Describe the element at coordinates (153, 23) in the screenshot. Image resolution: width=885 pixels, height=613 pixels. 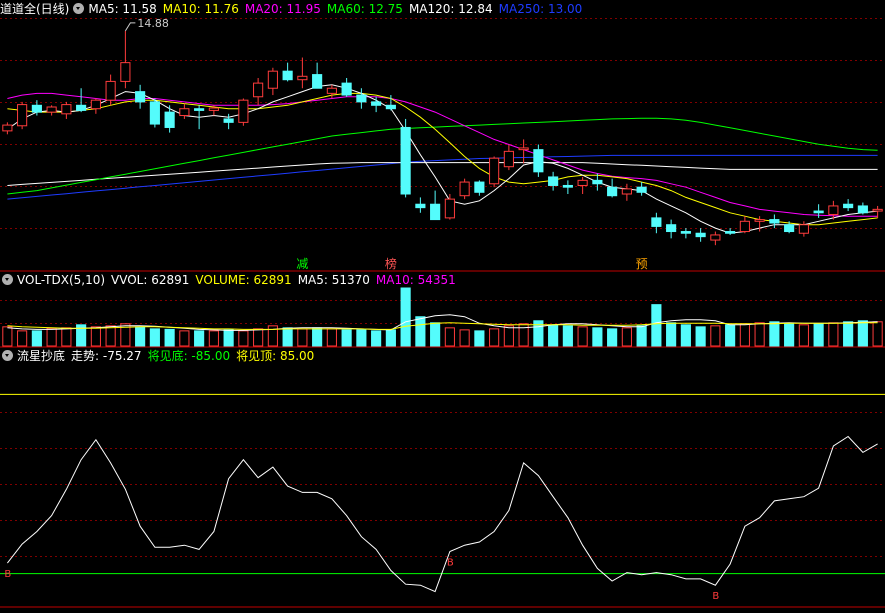
I see `high-label: 14.88` at that location.